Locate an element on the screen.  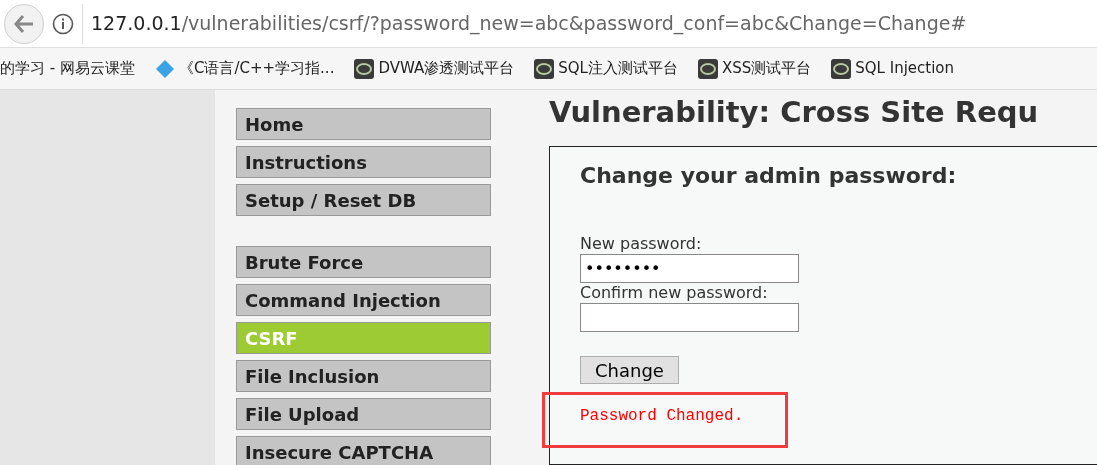
field-label: Confirm new password: is located at coordinates (674, 293).